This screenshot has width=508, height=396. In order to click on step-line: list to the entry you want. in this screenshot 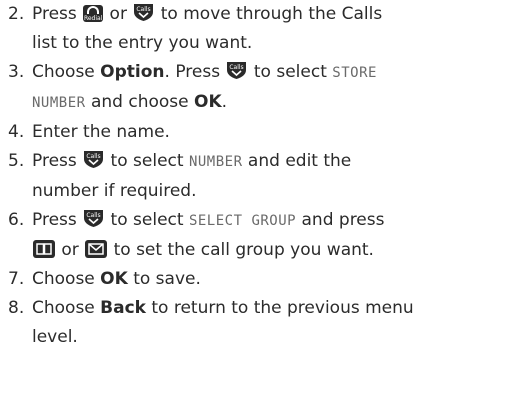, I will do `click(142, 43)`.